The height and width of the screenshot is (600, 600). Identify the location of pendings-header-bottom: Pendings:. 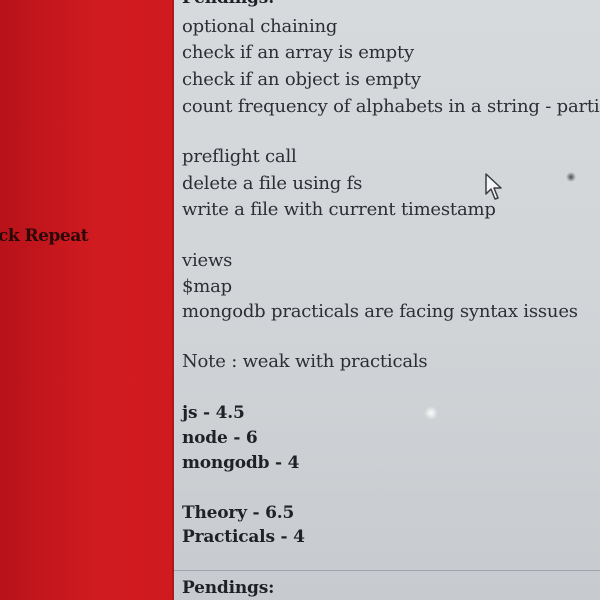
(228, 588).